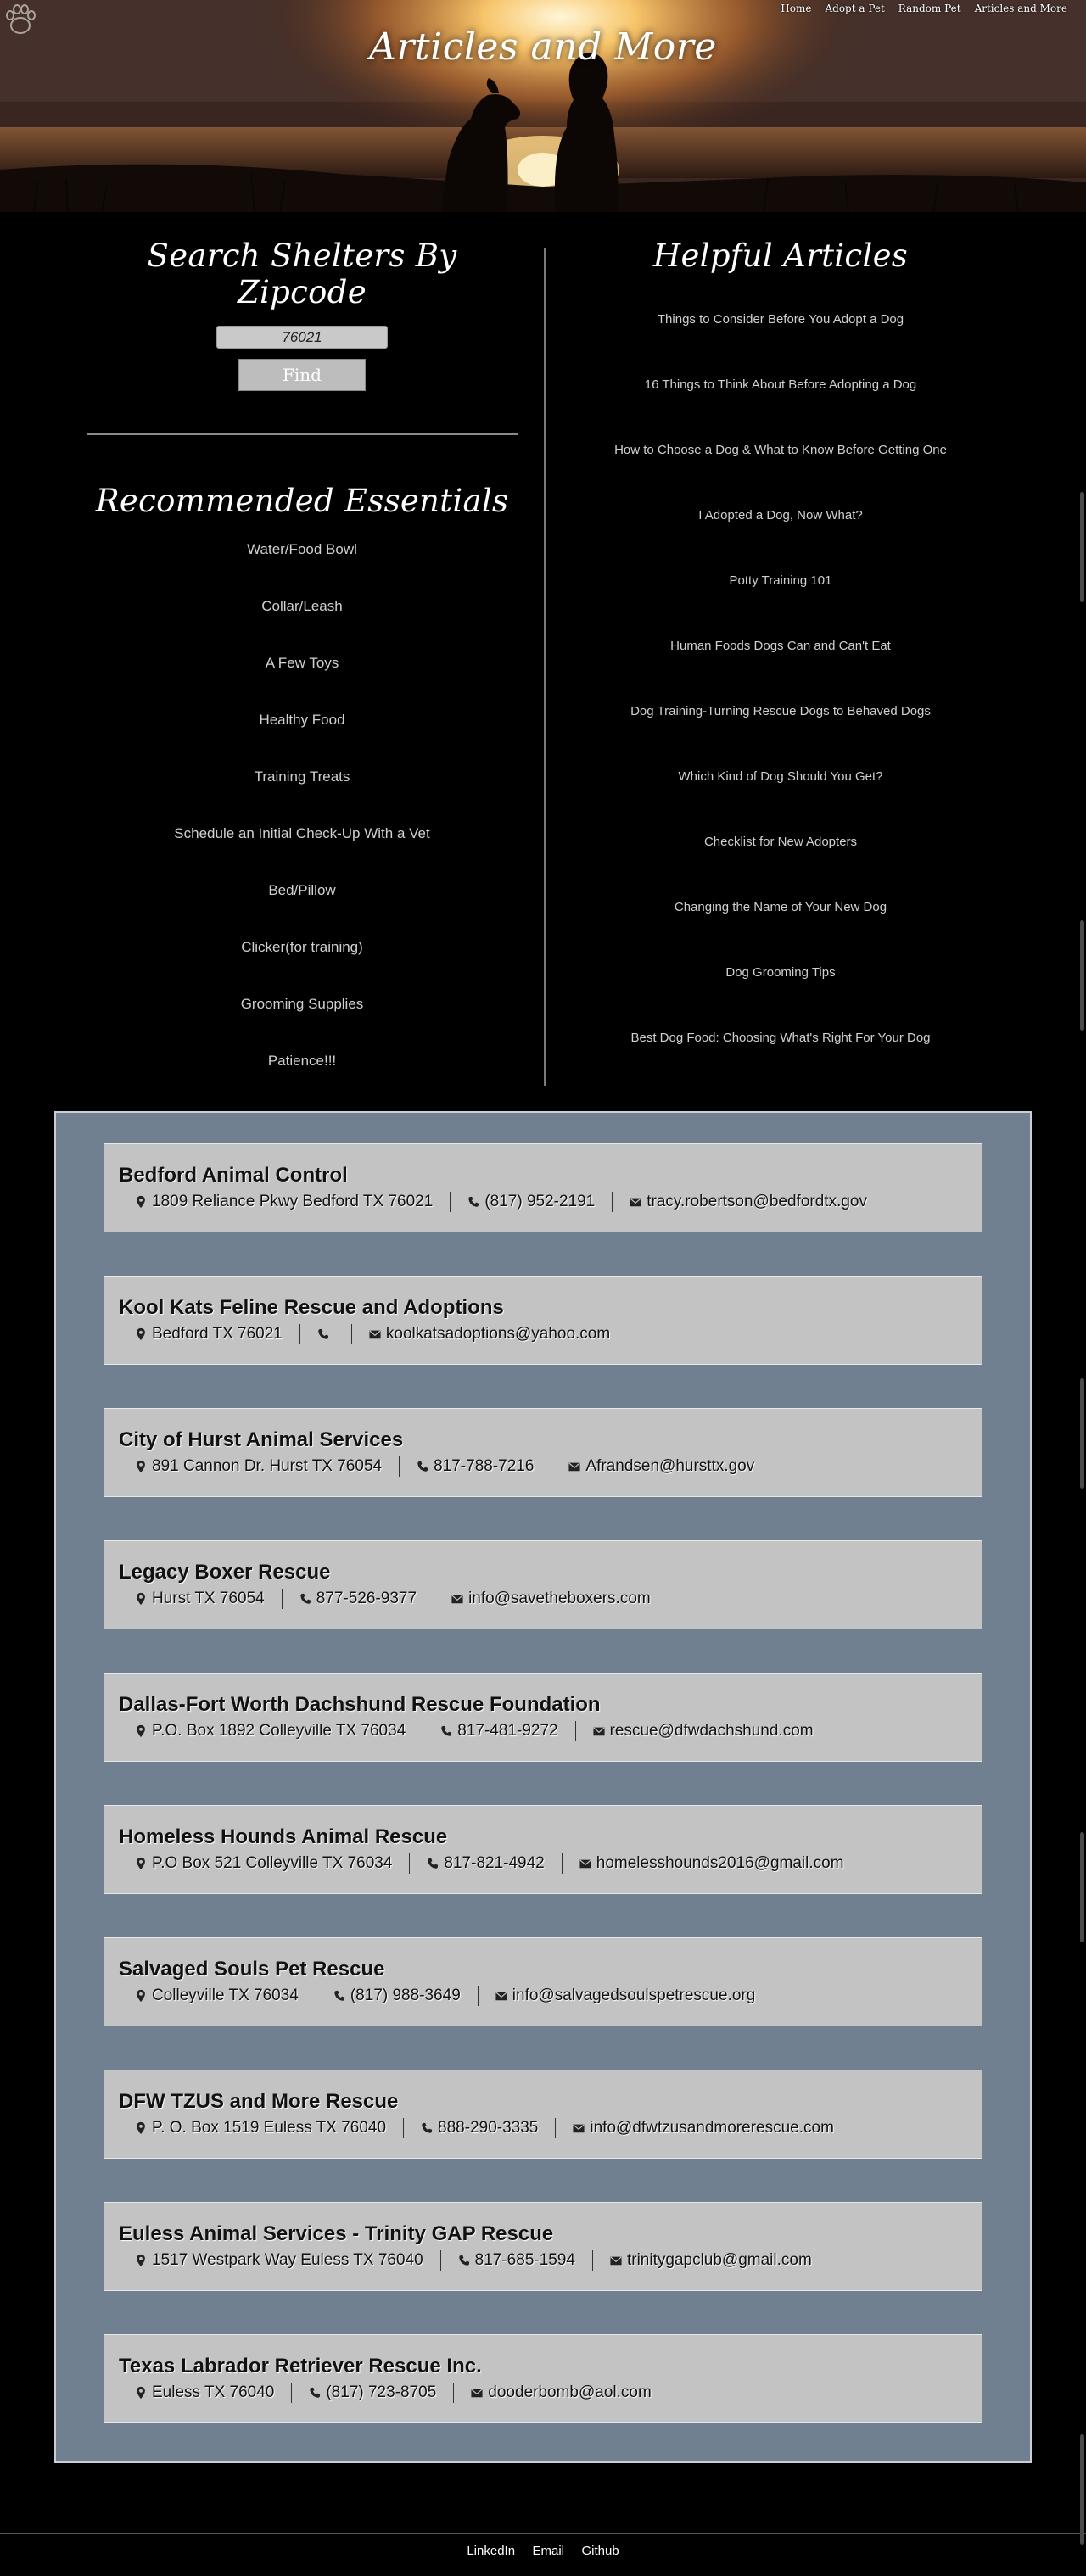 The height and width of the screenshot is (2576, 1086). What do you see at coordinates (559, 1599) in the screenshot?
I see `email-text: info@savetheboxers.com` at bounding box center [559, 1599].